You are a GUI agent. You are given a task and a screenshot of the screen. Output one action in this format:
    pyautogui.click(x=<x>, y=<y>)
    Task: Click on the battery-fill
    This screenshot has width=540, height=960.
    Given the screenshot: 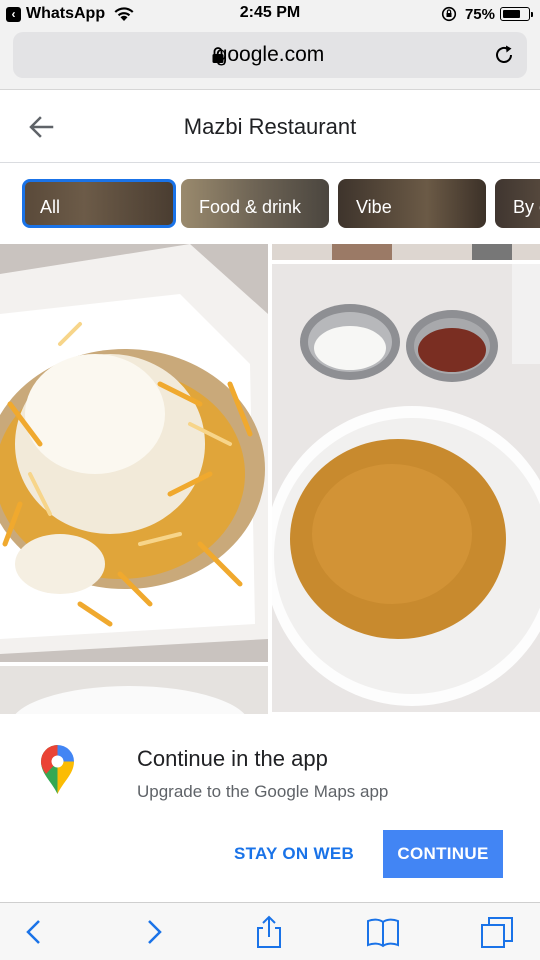 What is the action you would take?
    pyautogui.click(x=512, y=14)
    